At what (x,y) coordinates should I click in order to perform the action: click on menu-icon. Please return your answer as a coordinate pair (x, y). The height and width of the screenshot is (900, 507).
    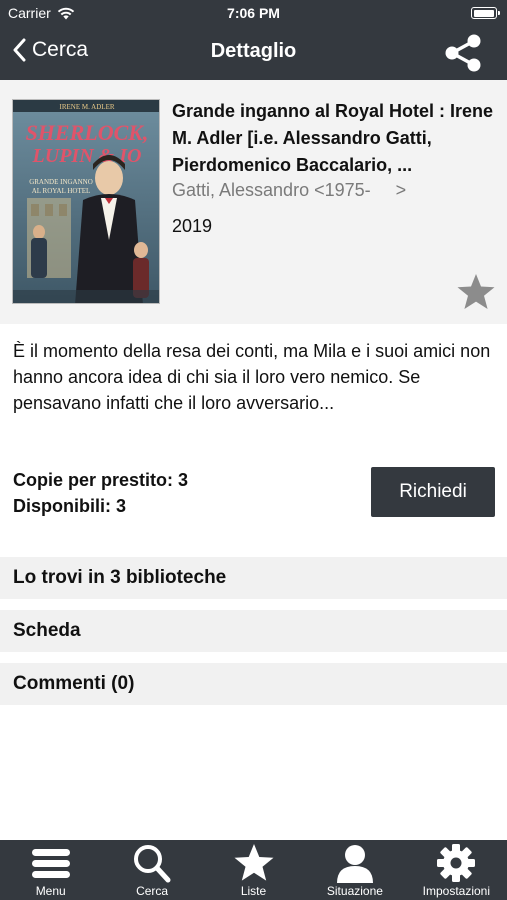
    Looking at the image, I should click on (50, 863).